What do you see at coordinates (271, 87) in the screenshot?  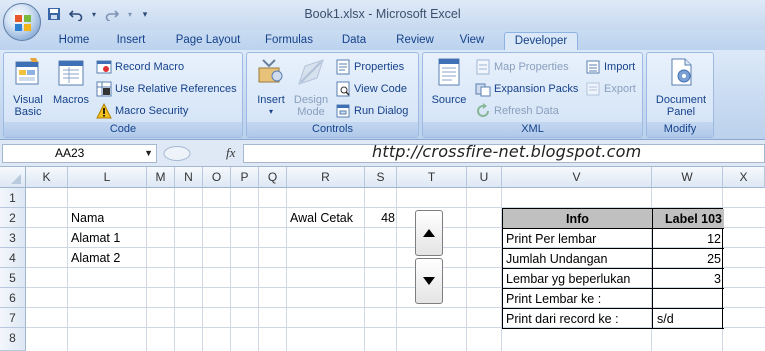 I see `insert-control-button: Insert ▾` at bounding box center [271, 87].